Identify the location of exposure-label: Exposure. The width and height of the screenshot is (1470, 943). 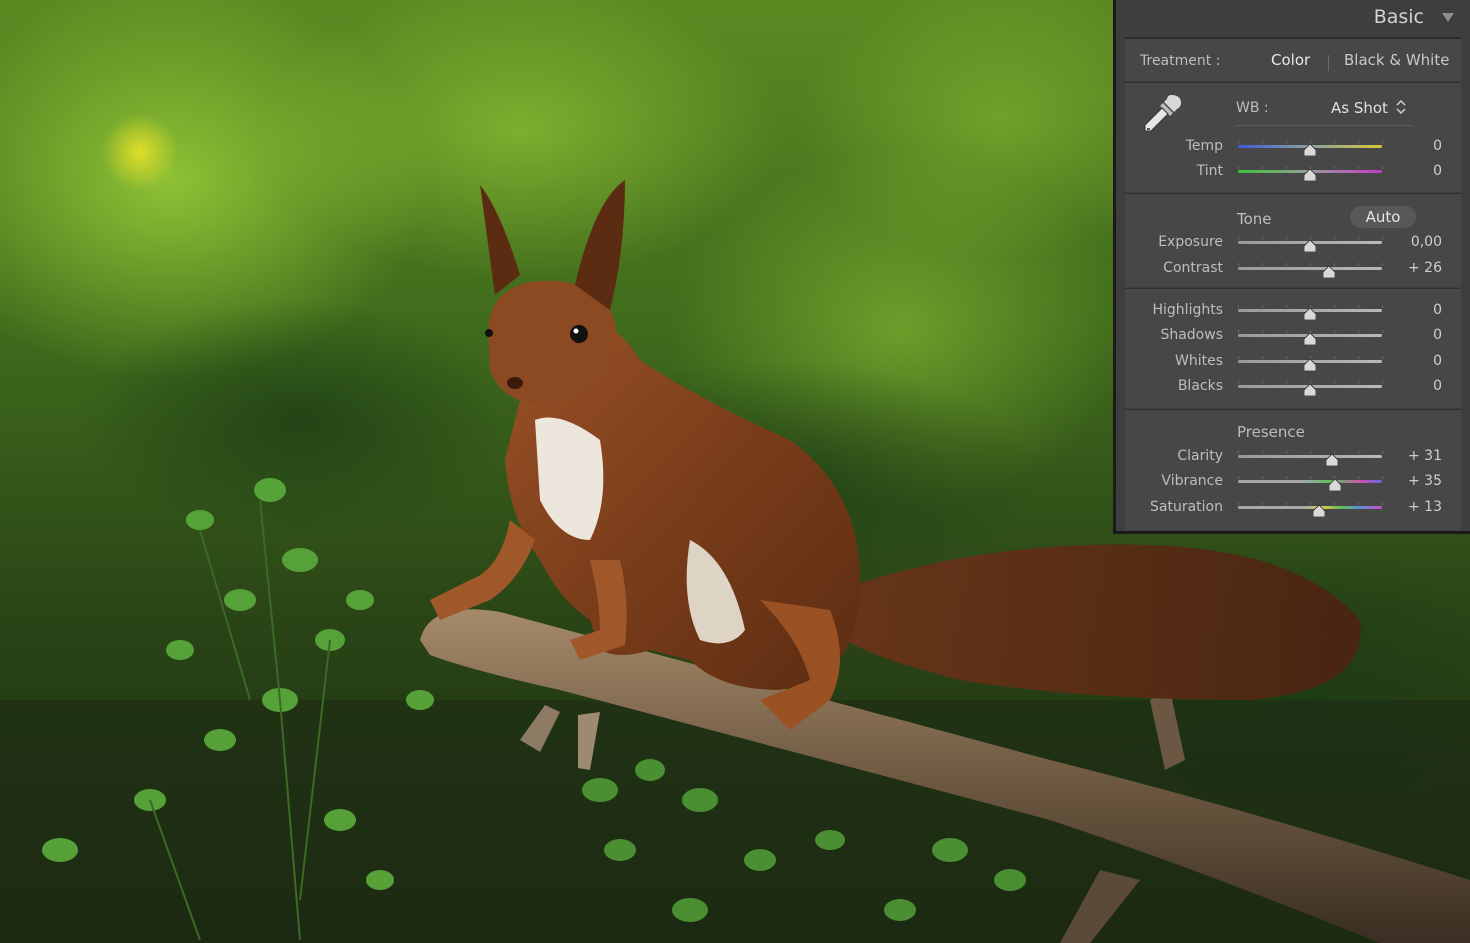
(1190, 242).